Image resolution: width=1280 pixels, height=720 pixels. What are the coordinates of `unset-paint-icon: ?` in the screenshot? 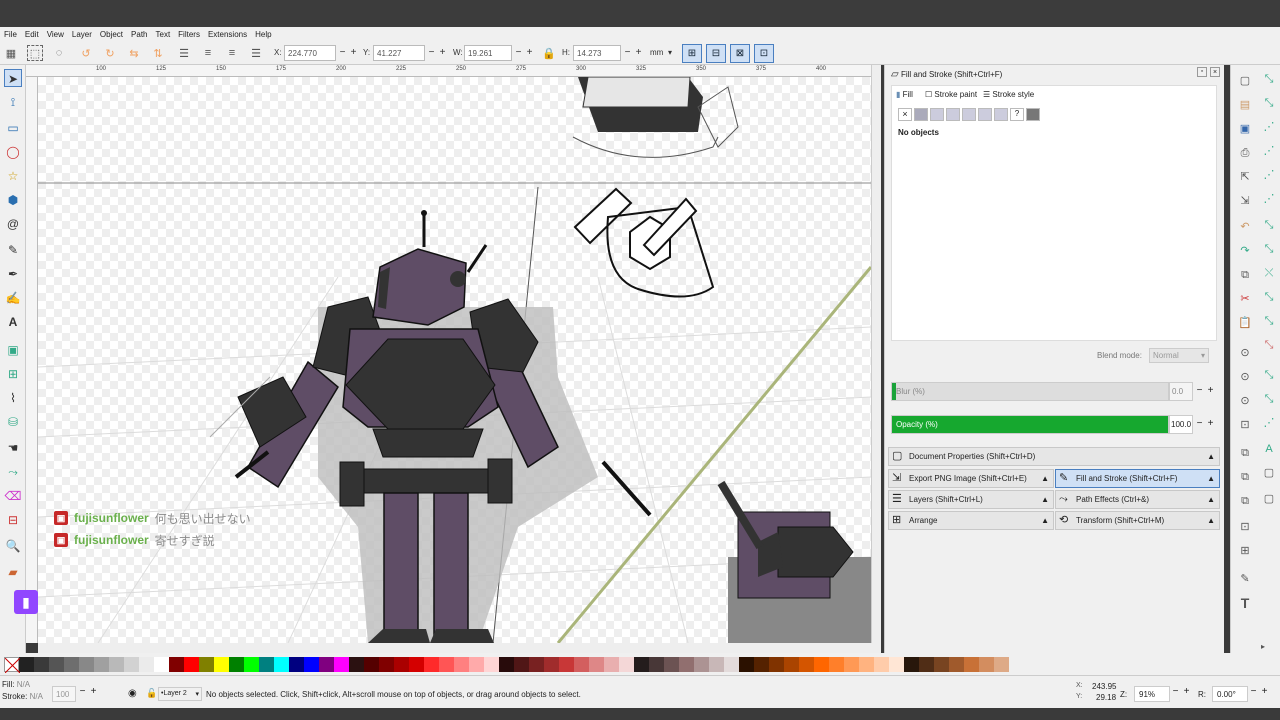 It's located at (1017, 114).